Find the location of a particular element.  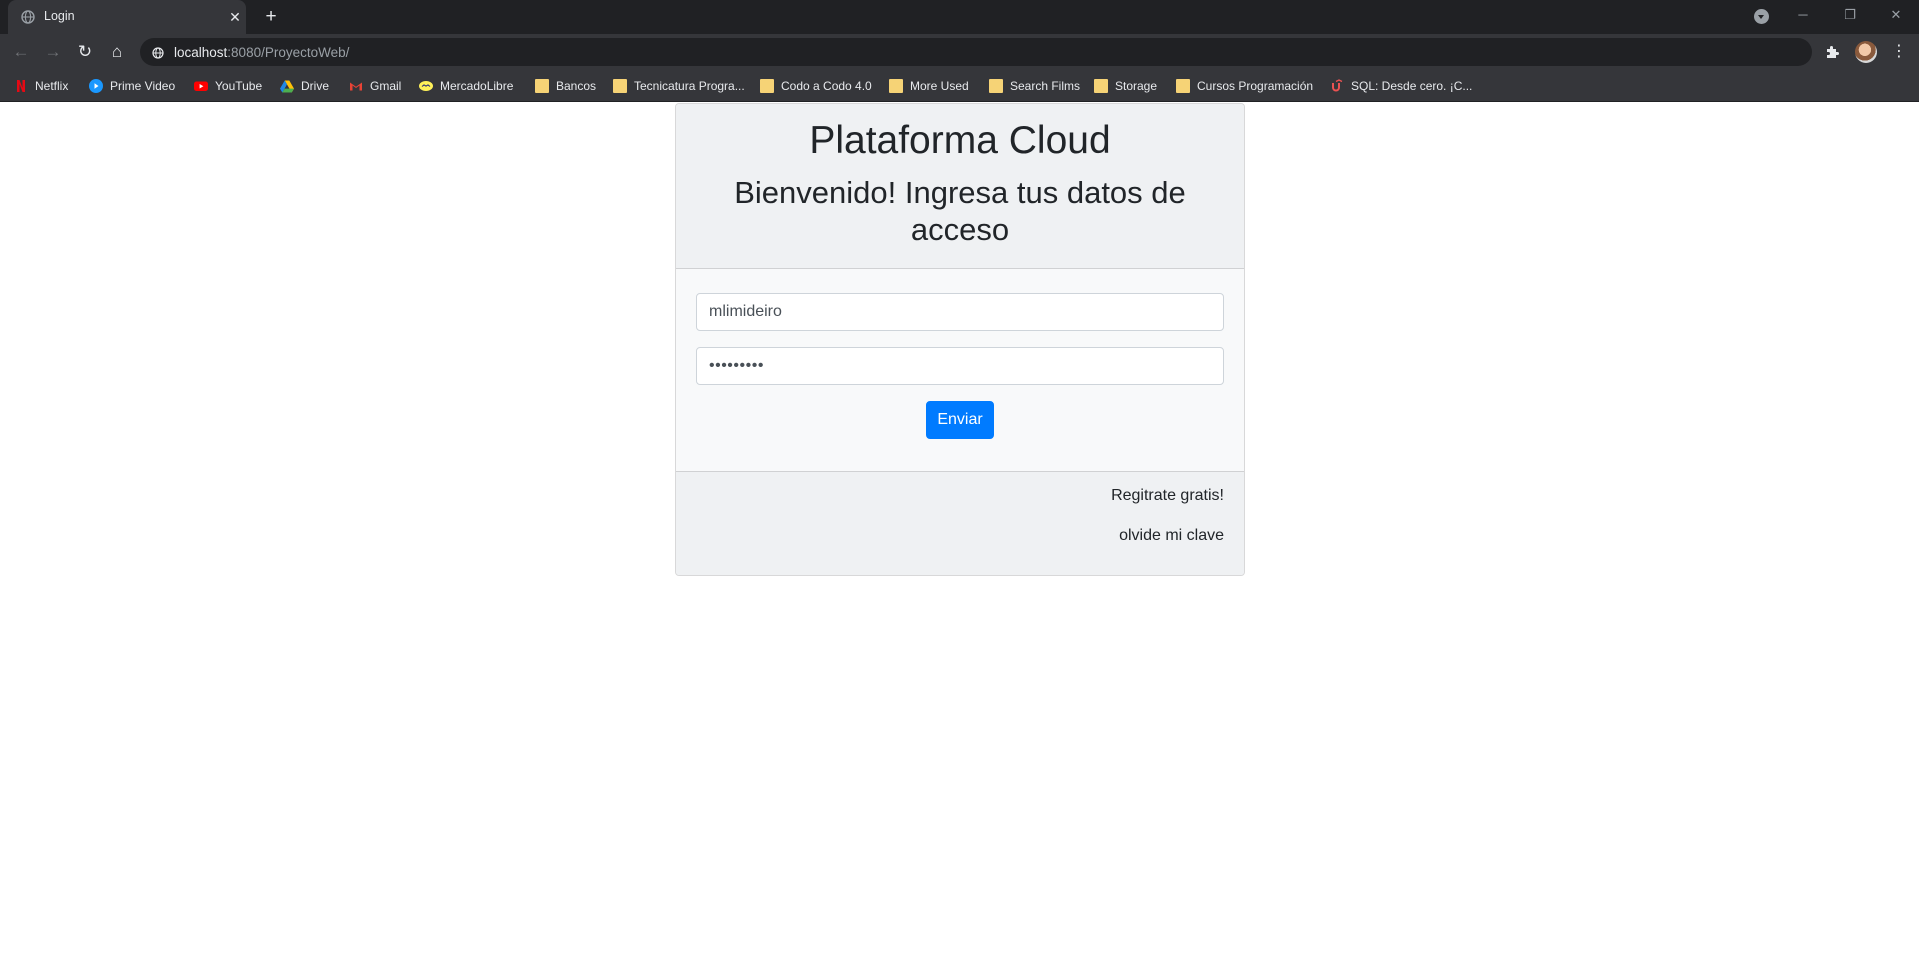

bookmark-label: More Used is located at coordinates (939, 86).